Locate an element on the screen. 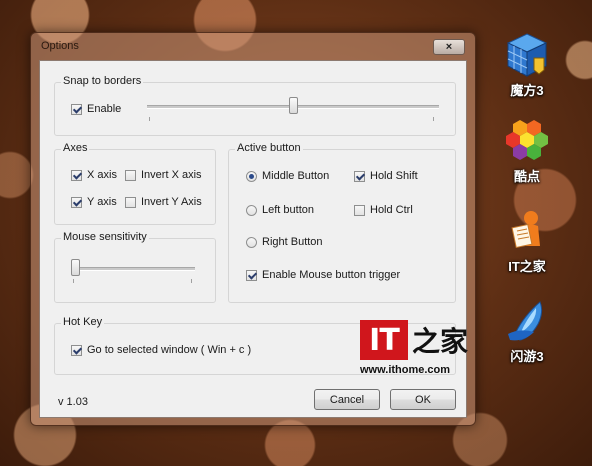 This screenshot has height=466, width=592. ithome-watermark: IT 之家 www.ithome.com is located at coordinates (414, 348).